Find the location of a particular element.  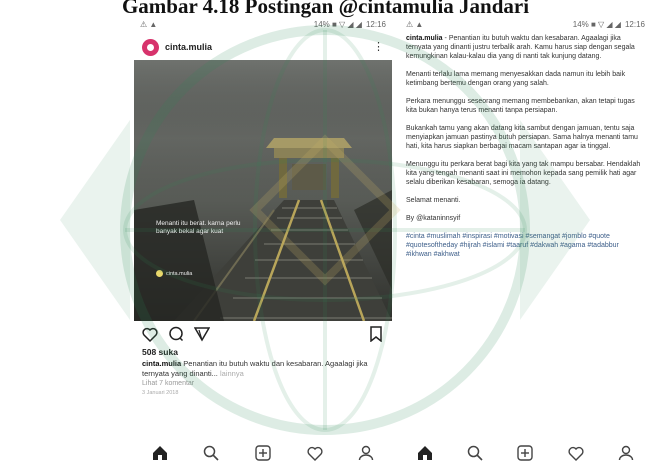

status-right: 14% ■ ▽ ◢ ◢ 12:16 is located at coordinates (350, 24).